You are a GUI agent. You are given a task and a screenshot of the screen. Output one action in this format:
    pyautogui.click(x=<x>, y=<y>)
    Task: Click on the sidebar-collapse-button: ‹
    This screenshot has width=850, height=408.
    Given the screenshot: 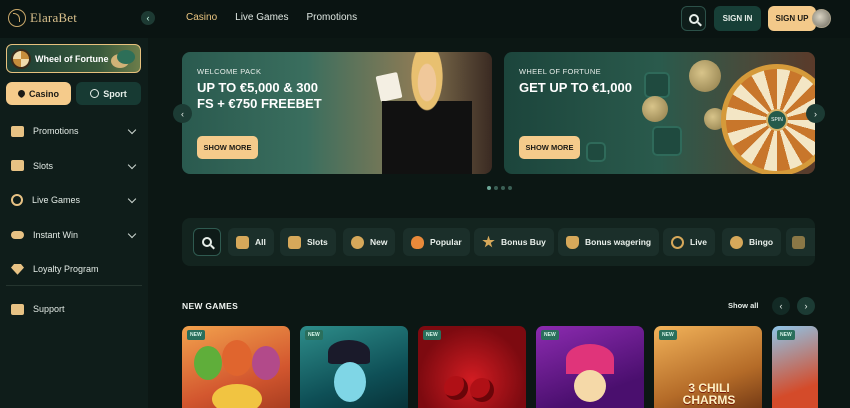 What is the action you would take?
    pyautogui.click(x=148, y=18)
    